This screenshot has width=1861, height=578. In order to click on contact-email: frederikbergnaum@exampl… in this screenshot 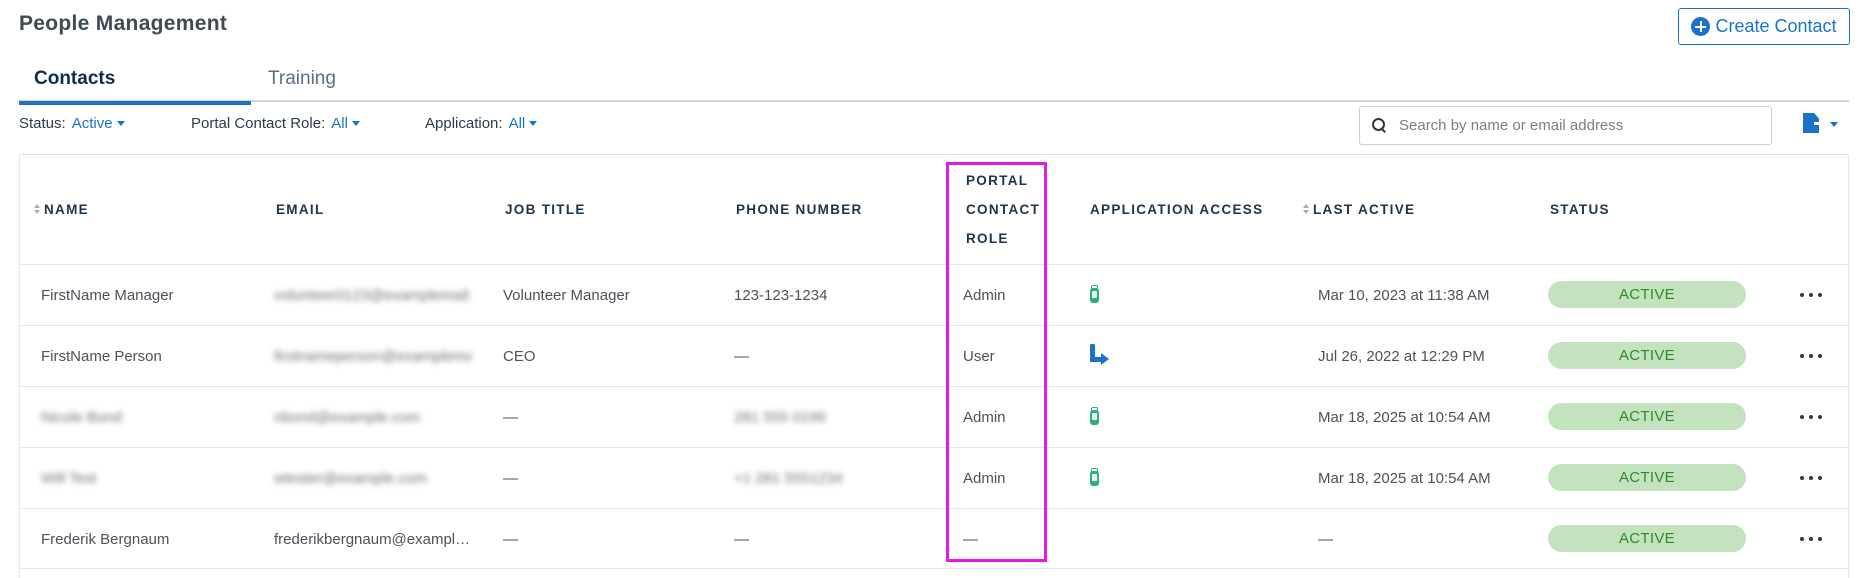, I will do `click(372, 539)`.